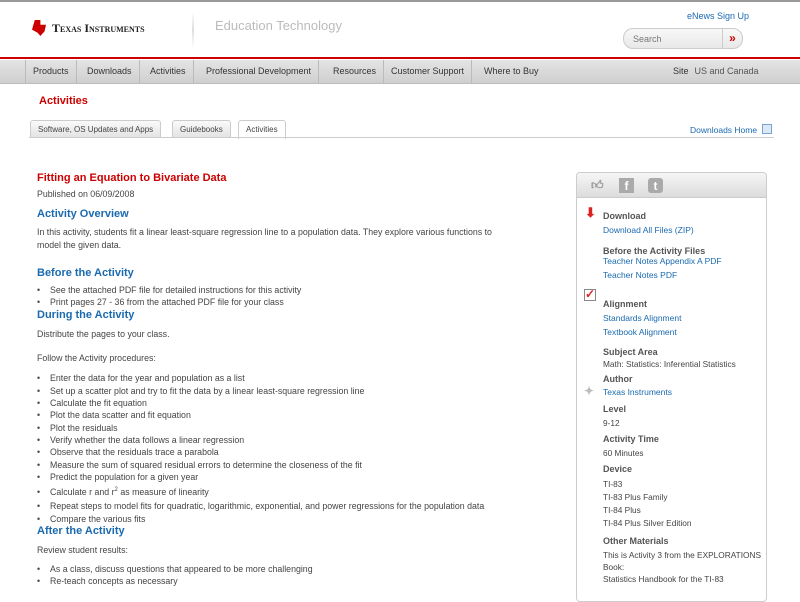  I want to click on other-text: This is Activity 3 from the EXPLORATIONS, so click(682, 555).